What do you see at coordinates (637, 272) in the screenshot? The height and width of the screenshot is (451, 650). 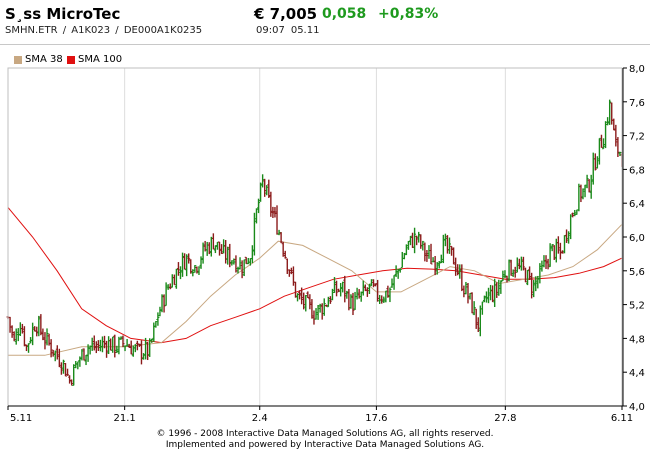 I see `y-tick-label: 5,6` at bounding box center [637, 272].